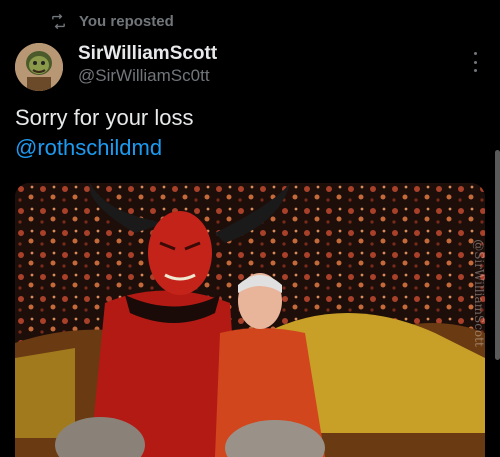  Describe the element at coordinates (39, 67) in the screenshot. I see `avatar` at that location.